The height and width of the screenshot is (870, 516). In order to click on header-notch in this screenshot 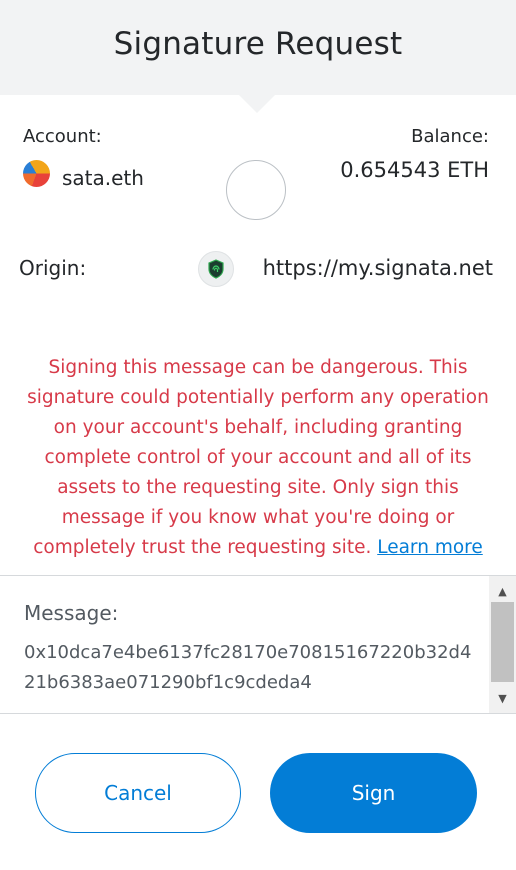, I will do `click(257, 104)`.